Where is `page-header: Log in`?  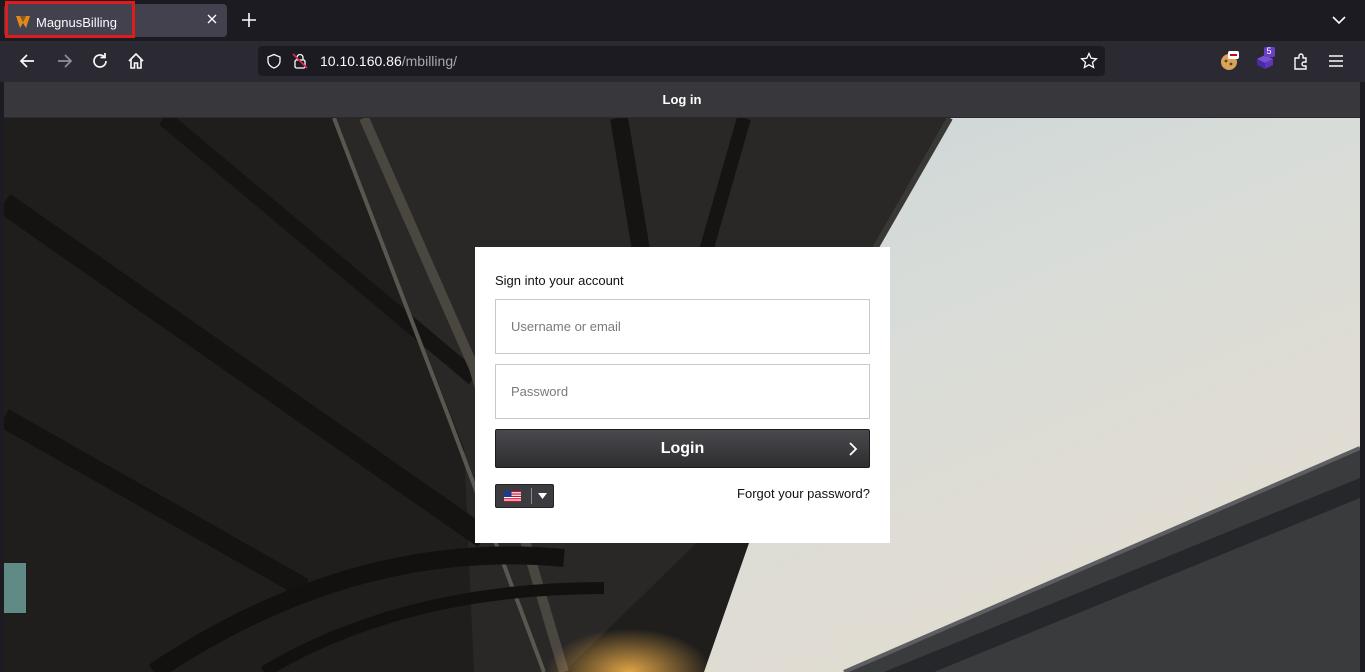
page-header: Log in is located at coordinates (682, 100).